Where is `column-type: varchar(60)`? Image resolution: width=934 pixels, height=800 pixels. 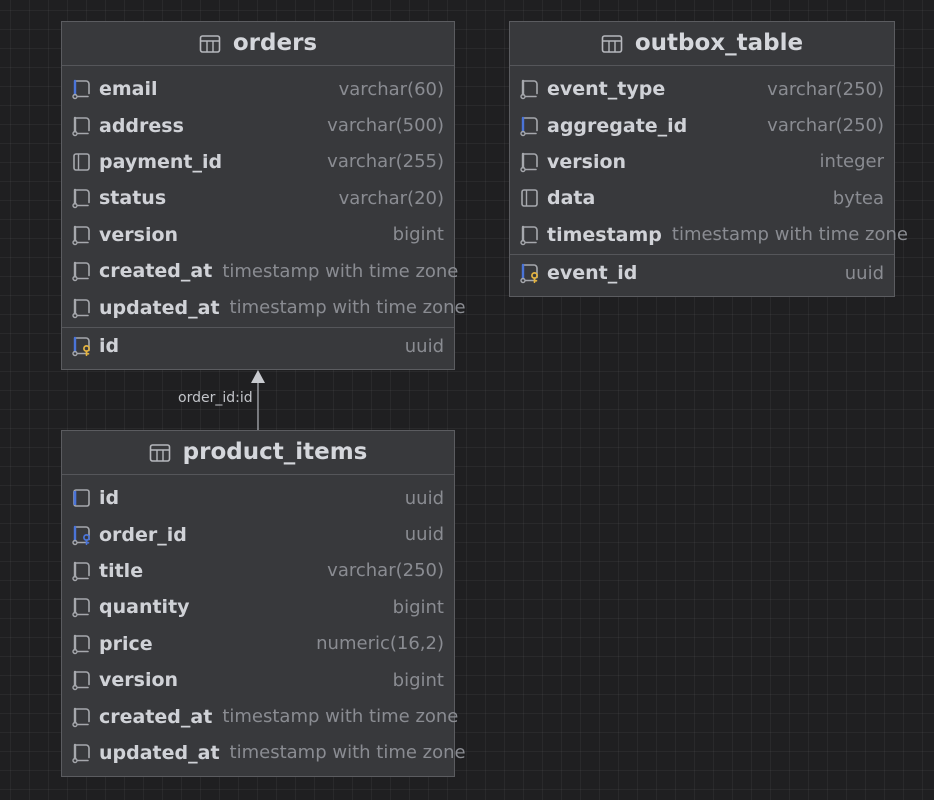
column-type: varchar(60) is located at coordinates (391, 89).